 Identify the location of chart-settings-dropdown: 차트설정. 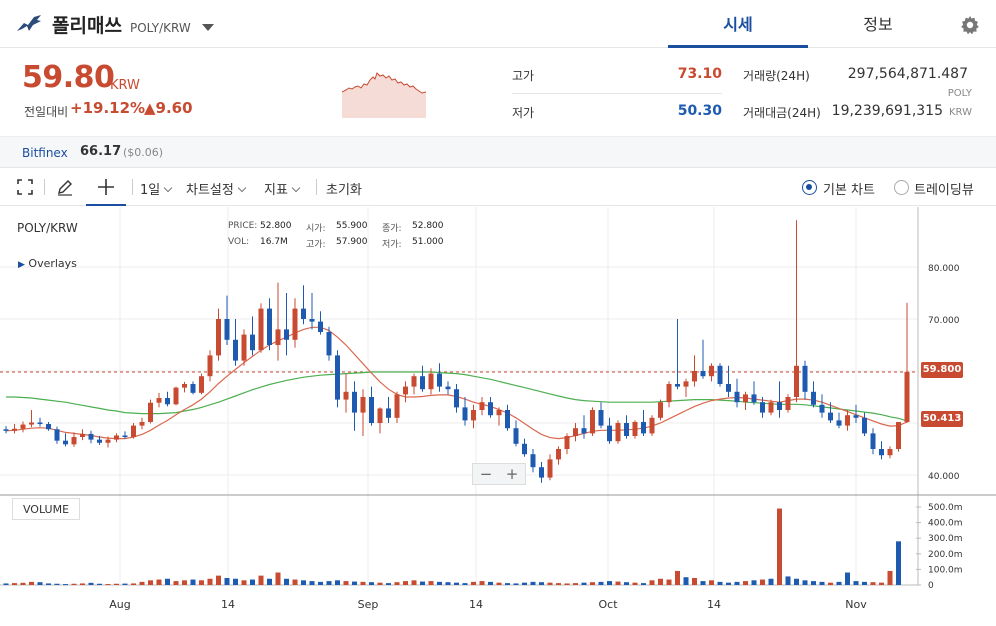
(216, 188).